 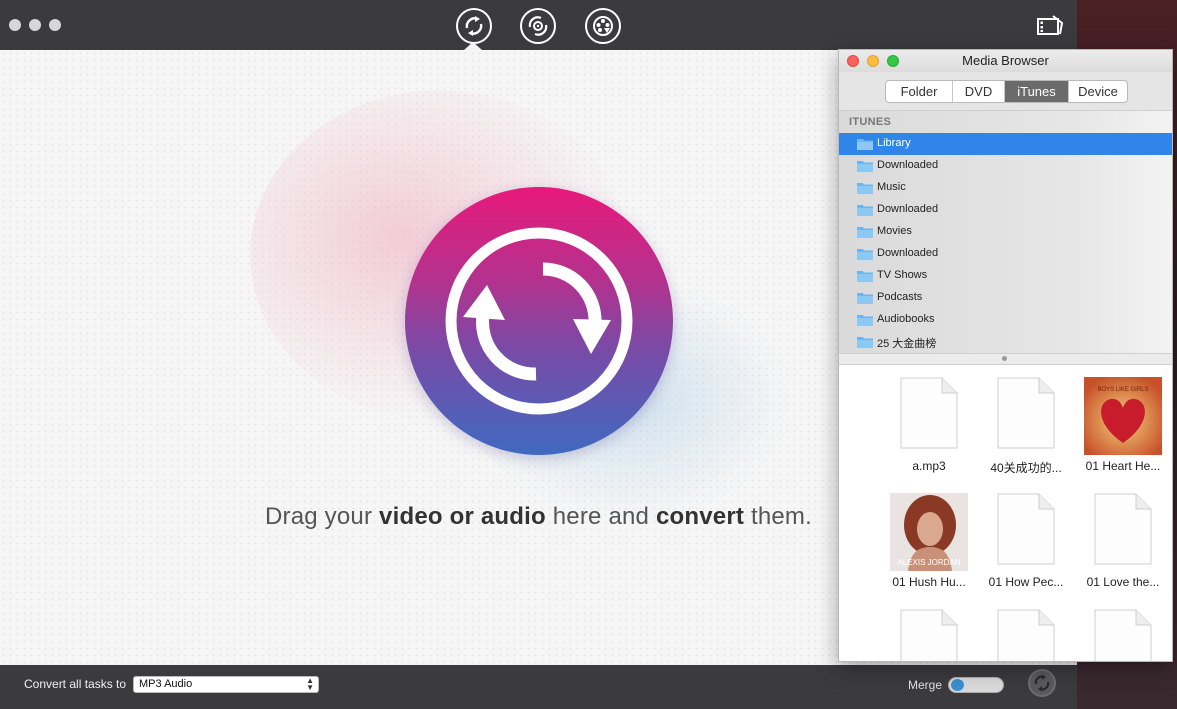 I want to click on title-bar, so click(x=538, y=25).